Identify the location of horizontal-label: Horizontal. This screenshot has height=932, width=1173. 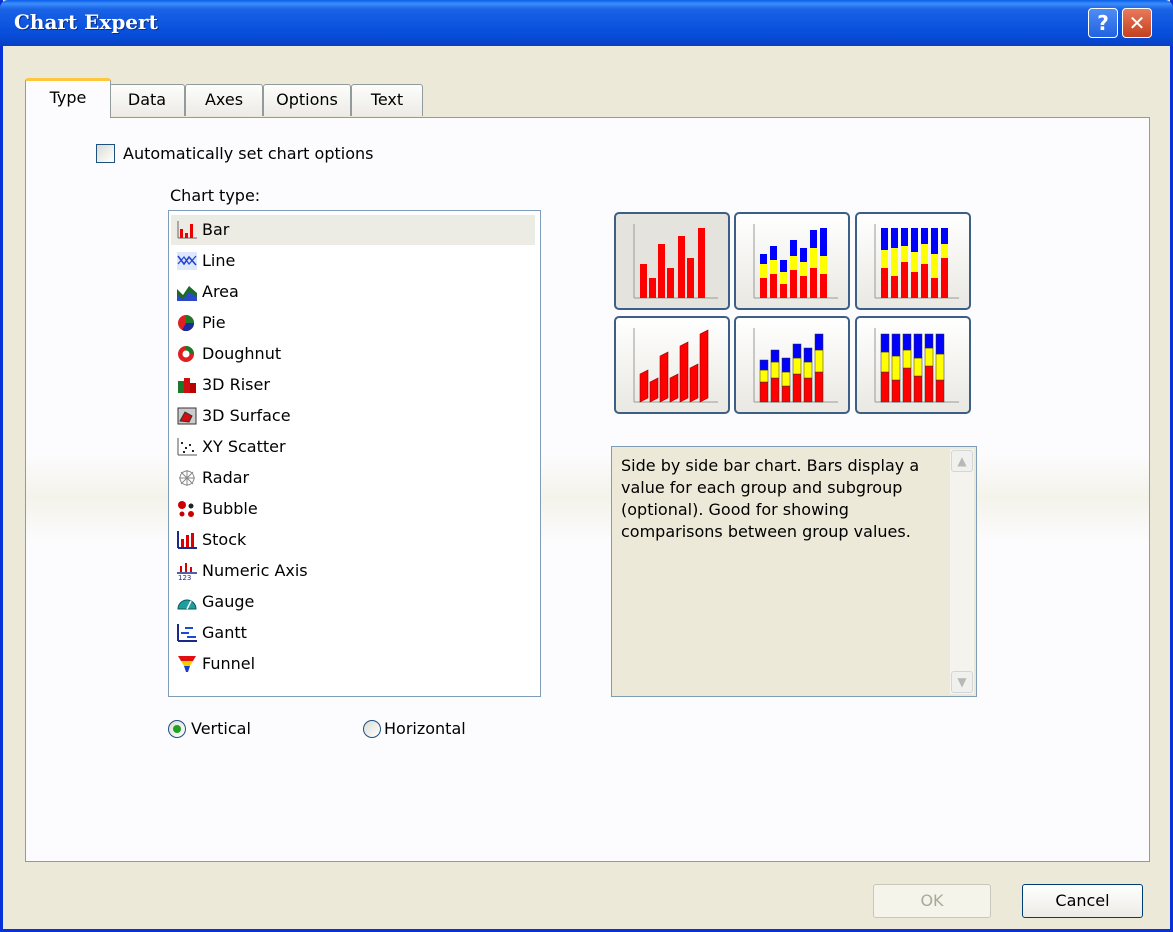
(425, 728).